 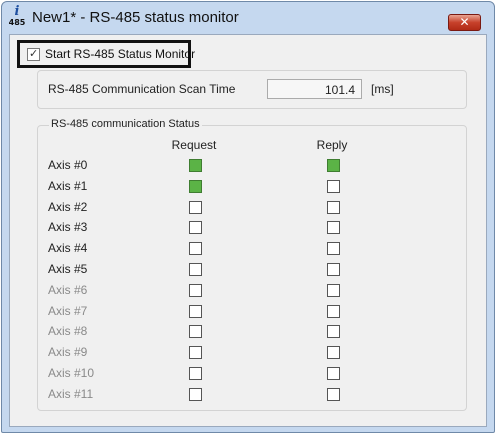 What do you see at coordinates (248, 18) in the screenshot?
I see `title-bar: i 485 New1* - RS-485 status monitor ✕` at bounding box center [248, 18].